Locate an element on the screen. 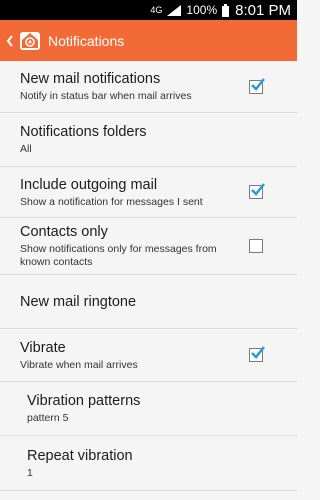 This screenshot has height=500, width=320. setting-title: New mail notifications is located at coordinates (90, 79).